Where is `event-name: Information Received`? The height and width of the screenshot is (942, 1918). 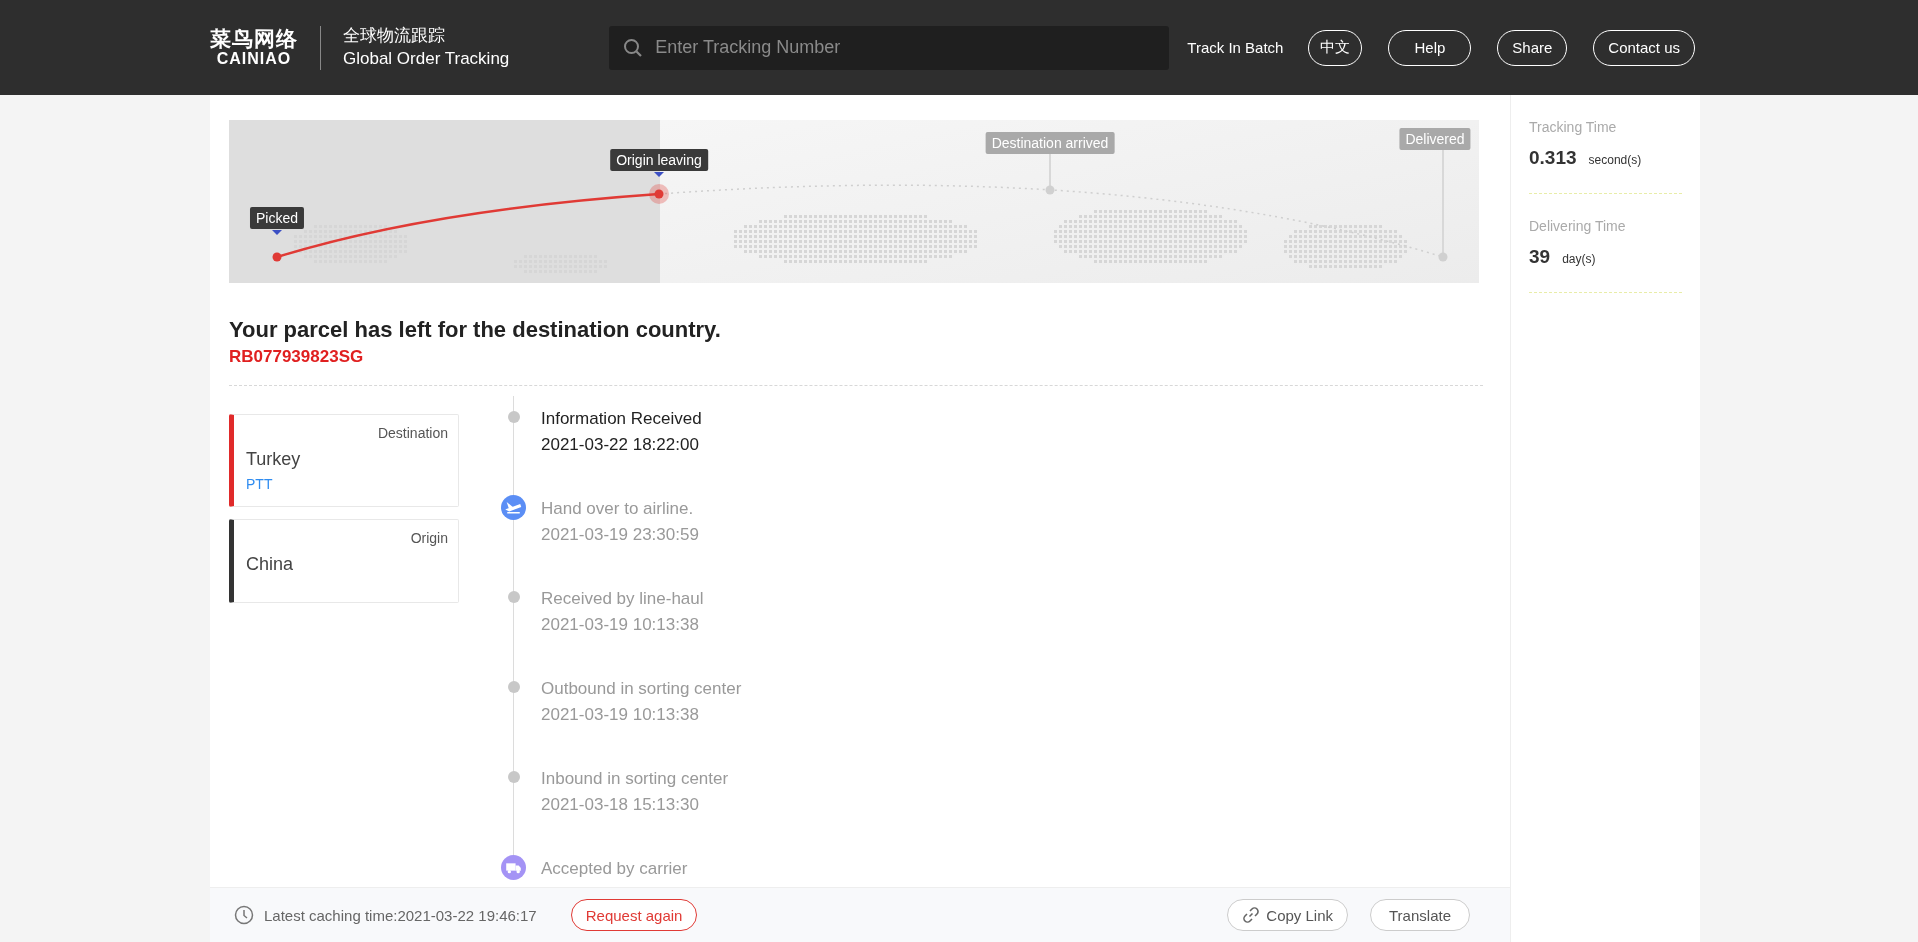
event-name: Information Received is located at coordinates (621, 419).